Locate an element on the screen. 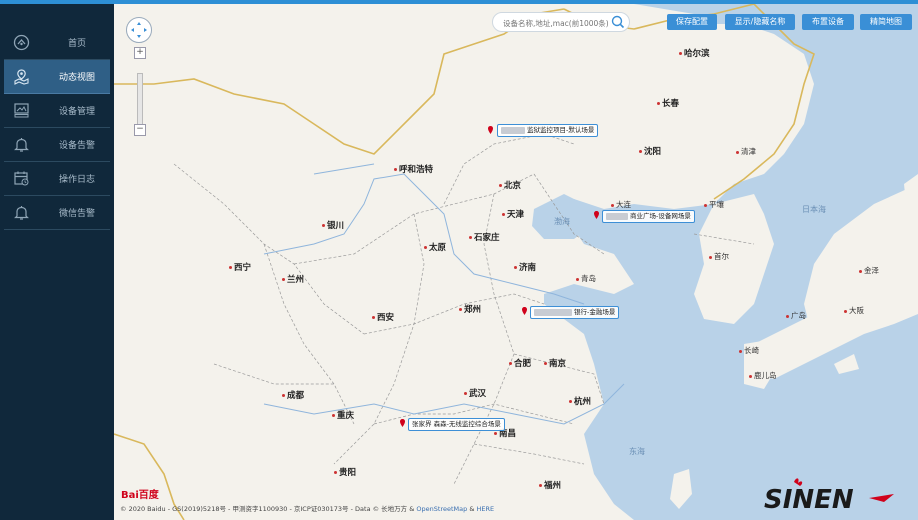  city-label: 兰州 is located at coordinates (293, 280).